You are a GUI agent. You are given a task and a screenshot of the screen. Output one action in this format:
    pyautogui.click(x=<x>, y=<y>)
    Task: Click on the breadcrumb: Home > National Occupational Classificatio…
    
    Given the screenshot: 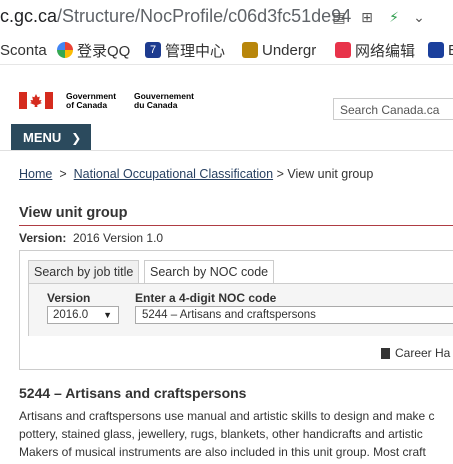 What is the action you would take?
    pyautogui.click(x=196, y=174)
    